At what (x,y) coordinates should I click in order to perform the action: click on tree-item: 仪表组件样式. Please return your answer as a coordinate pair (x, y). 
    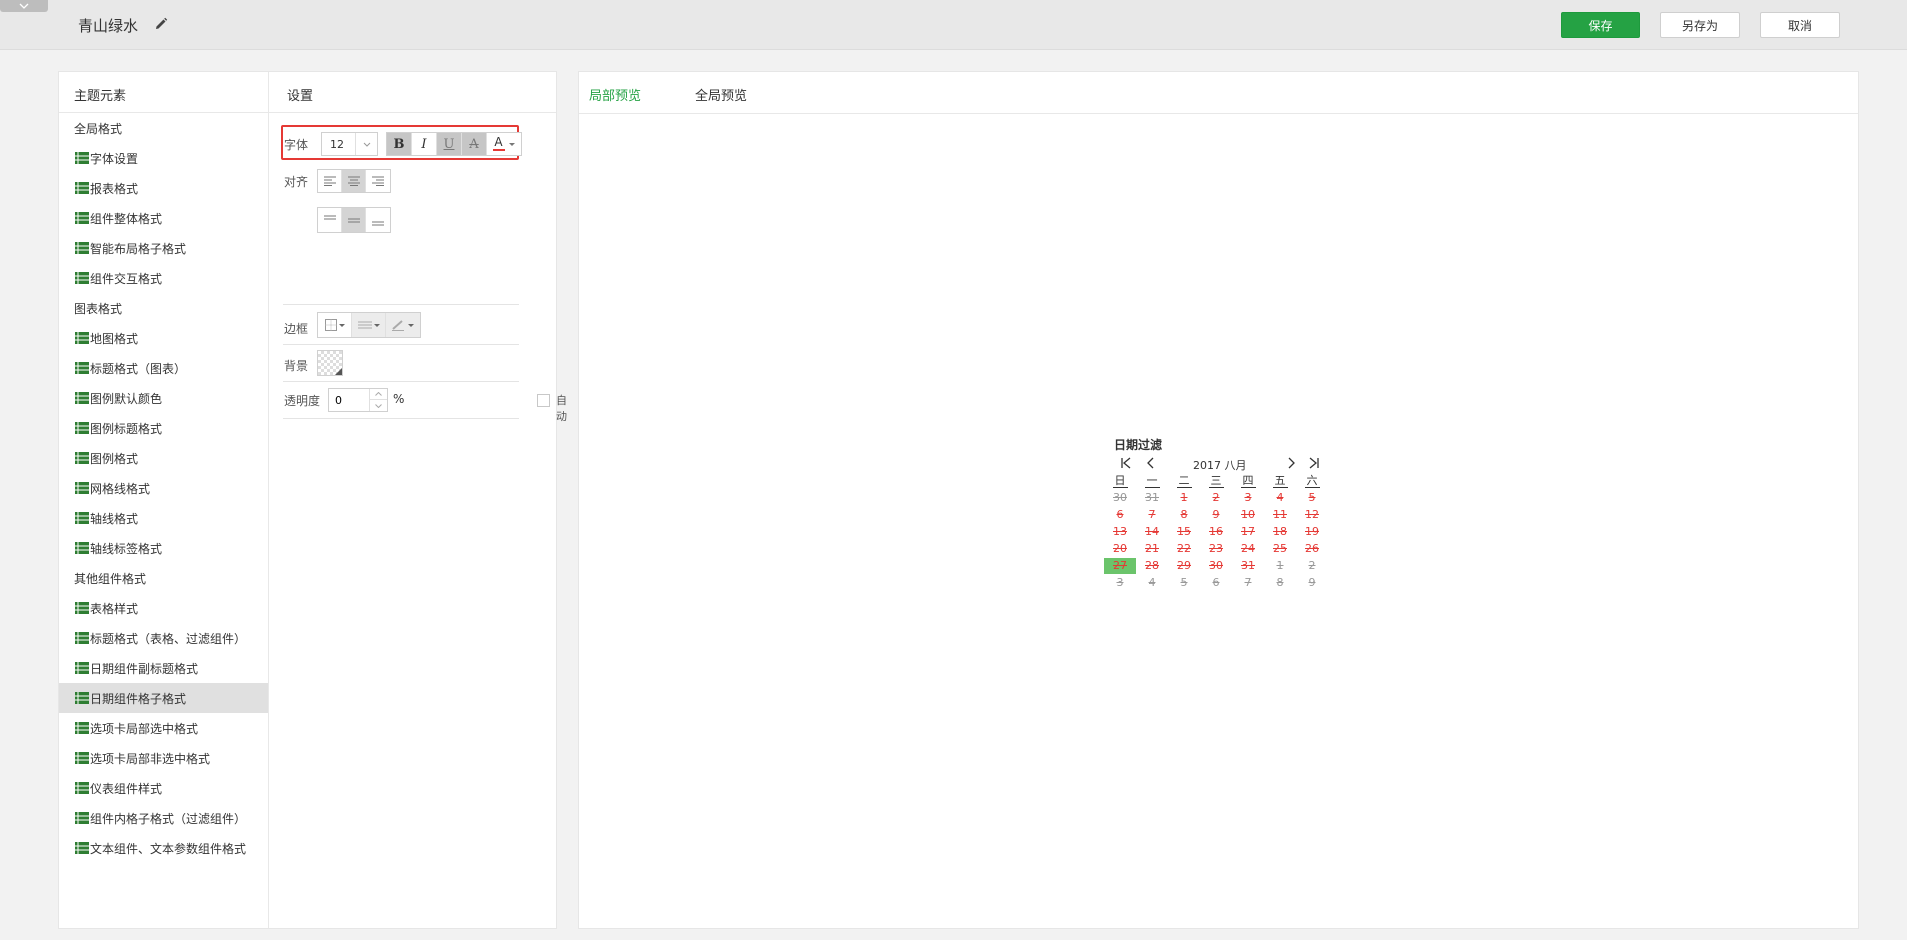
    Looking at the image, I should click on (163, 788).